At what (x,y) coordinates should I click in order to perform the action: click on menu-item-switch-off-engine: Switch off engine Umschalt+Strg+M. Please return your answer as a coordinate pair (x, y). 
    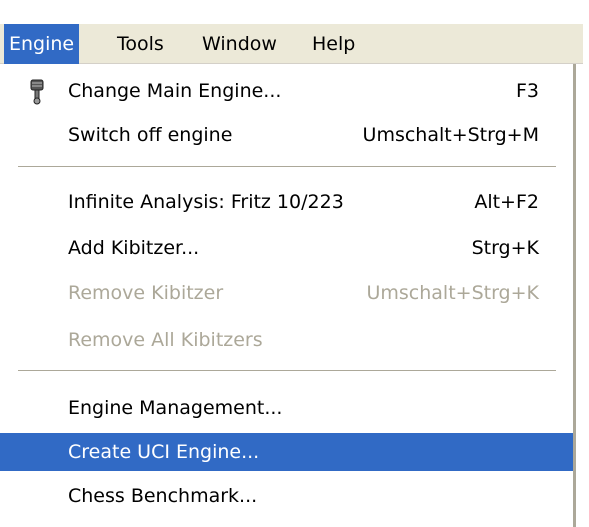
    Looking at the image, I should click on (286, 135).